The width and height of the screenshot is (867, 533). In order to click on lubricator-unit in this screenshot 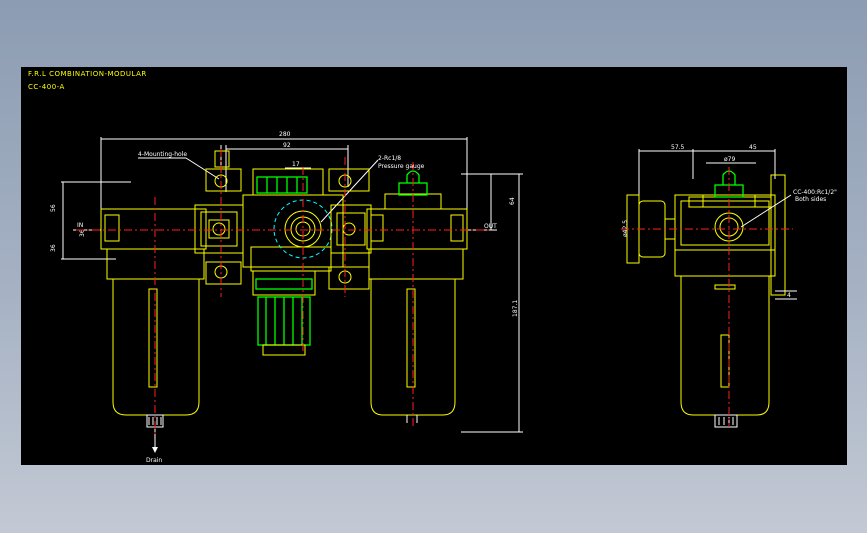, I will do `click(417, 296)`.